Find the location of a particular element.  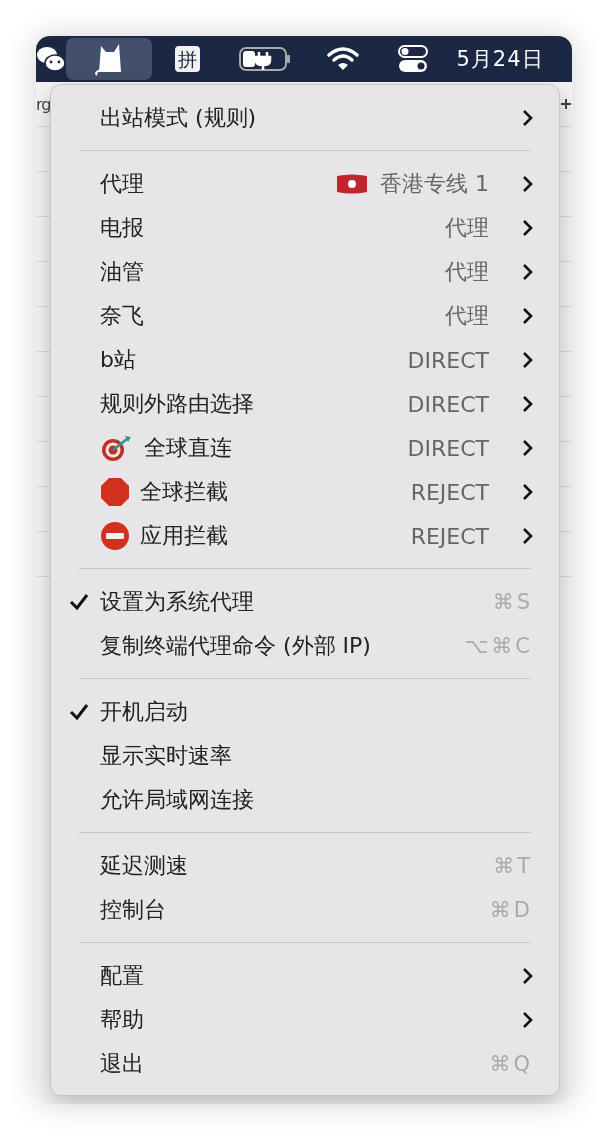

menu-item-label: 奈飞 is located at coordinates (122, 316).